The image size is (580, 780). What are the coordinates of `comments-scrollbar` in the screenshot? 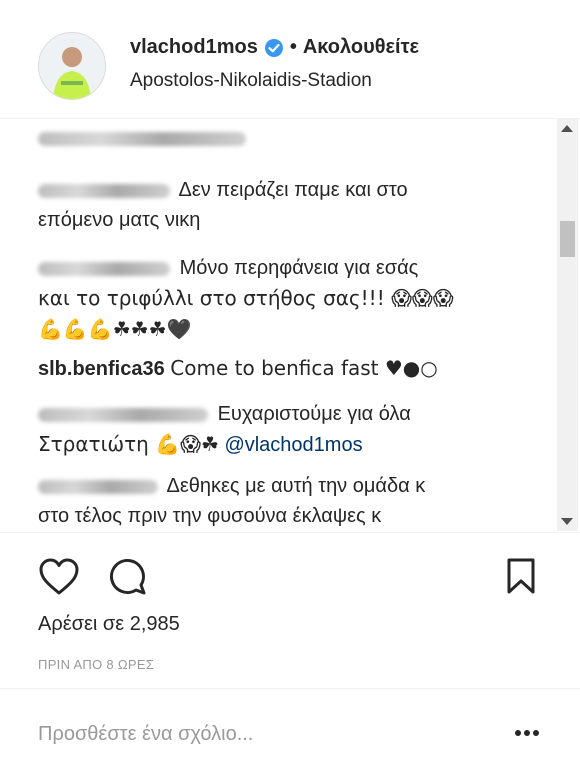 It's located at (567, 325).